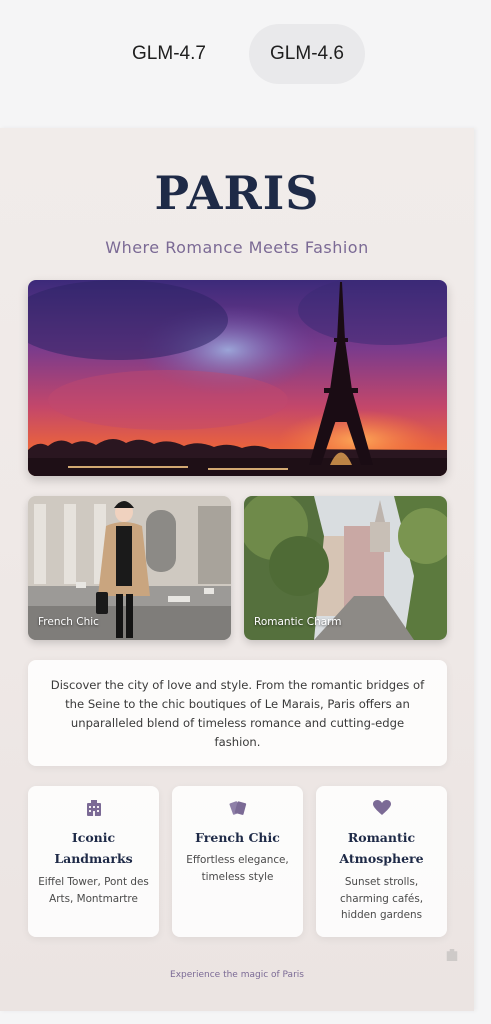 This screenshot has height=1024, width=491. I want to click on heart-icon, so click(381, 810).